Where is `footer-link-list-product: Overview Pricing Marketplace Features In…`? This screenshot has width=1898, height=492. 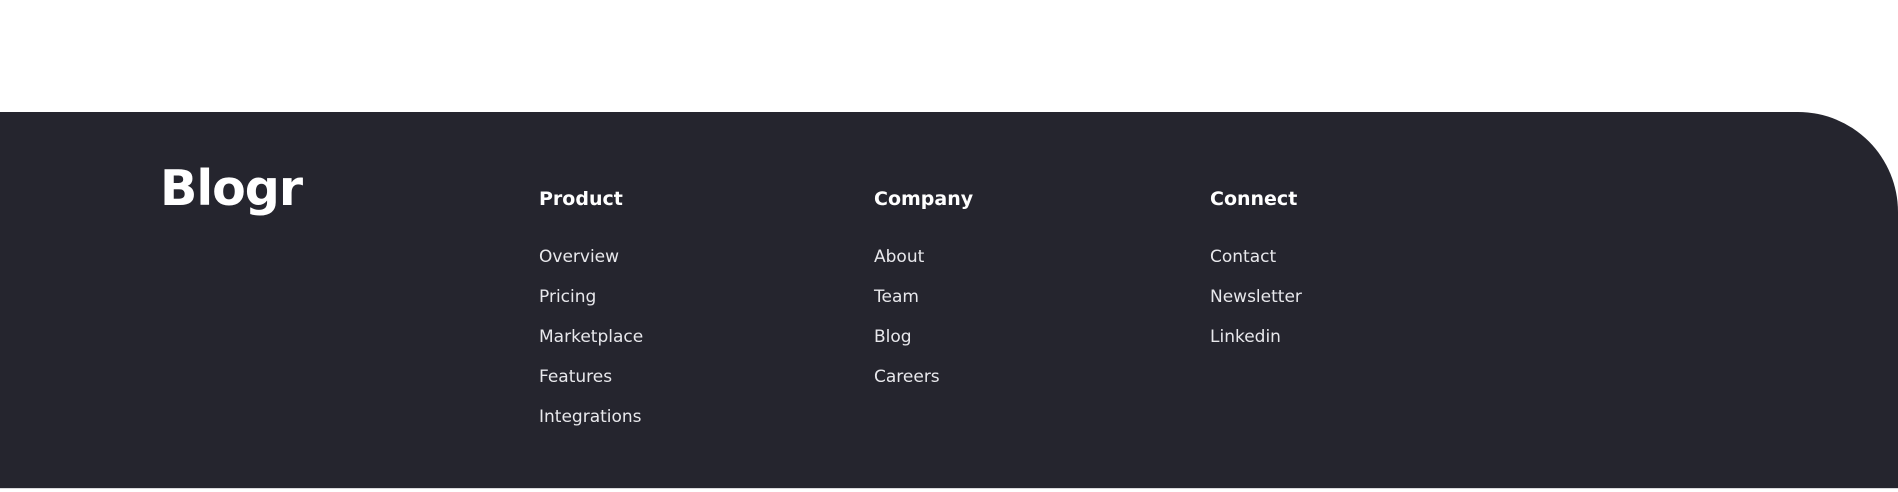
footer-link-list-product: Overview Pricing Marketplace Features In… is located at coordinates (689, 346).